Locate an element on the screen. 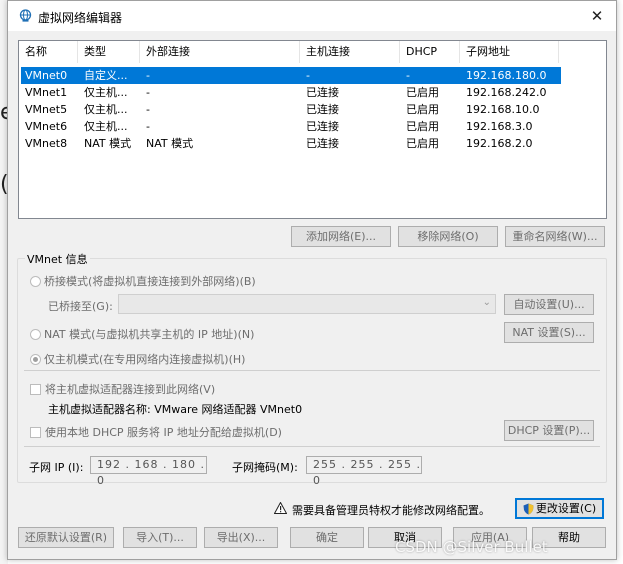  table-row: VMnet1 仅主机... - 已连接 已启用 192.168.242.0 is located at coordinates (291, 92).